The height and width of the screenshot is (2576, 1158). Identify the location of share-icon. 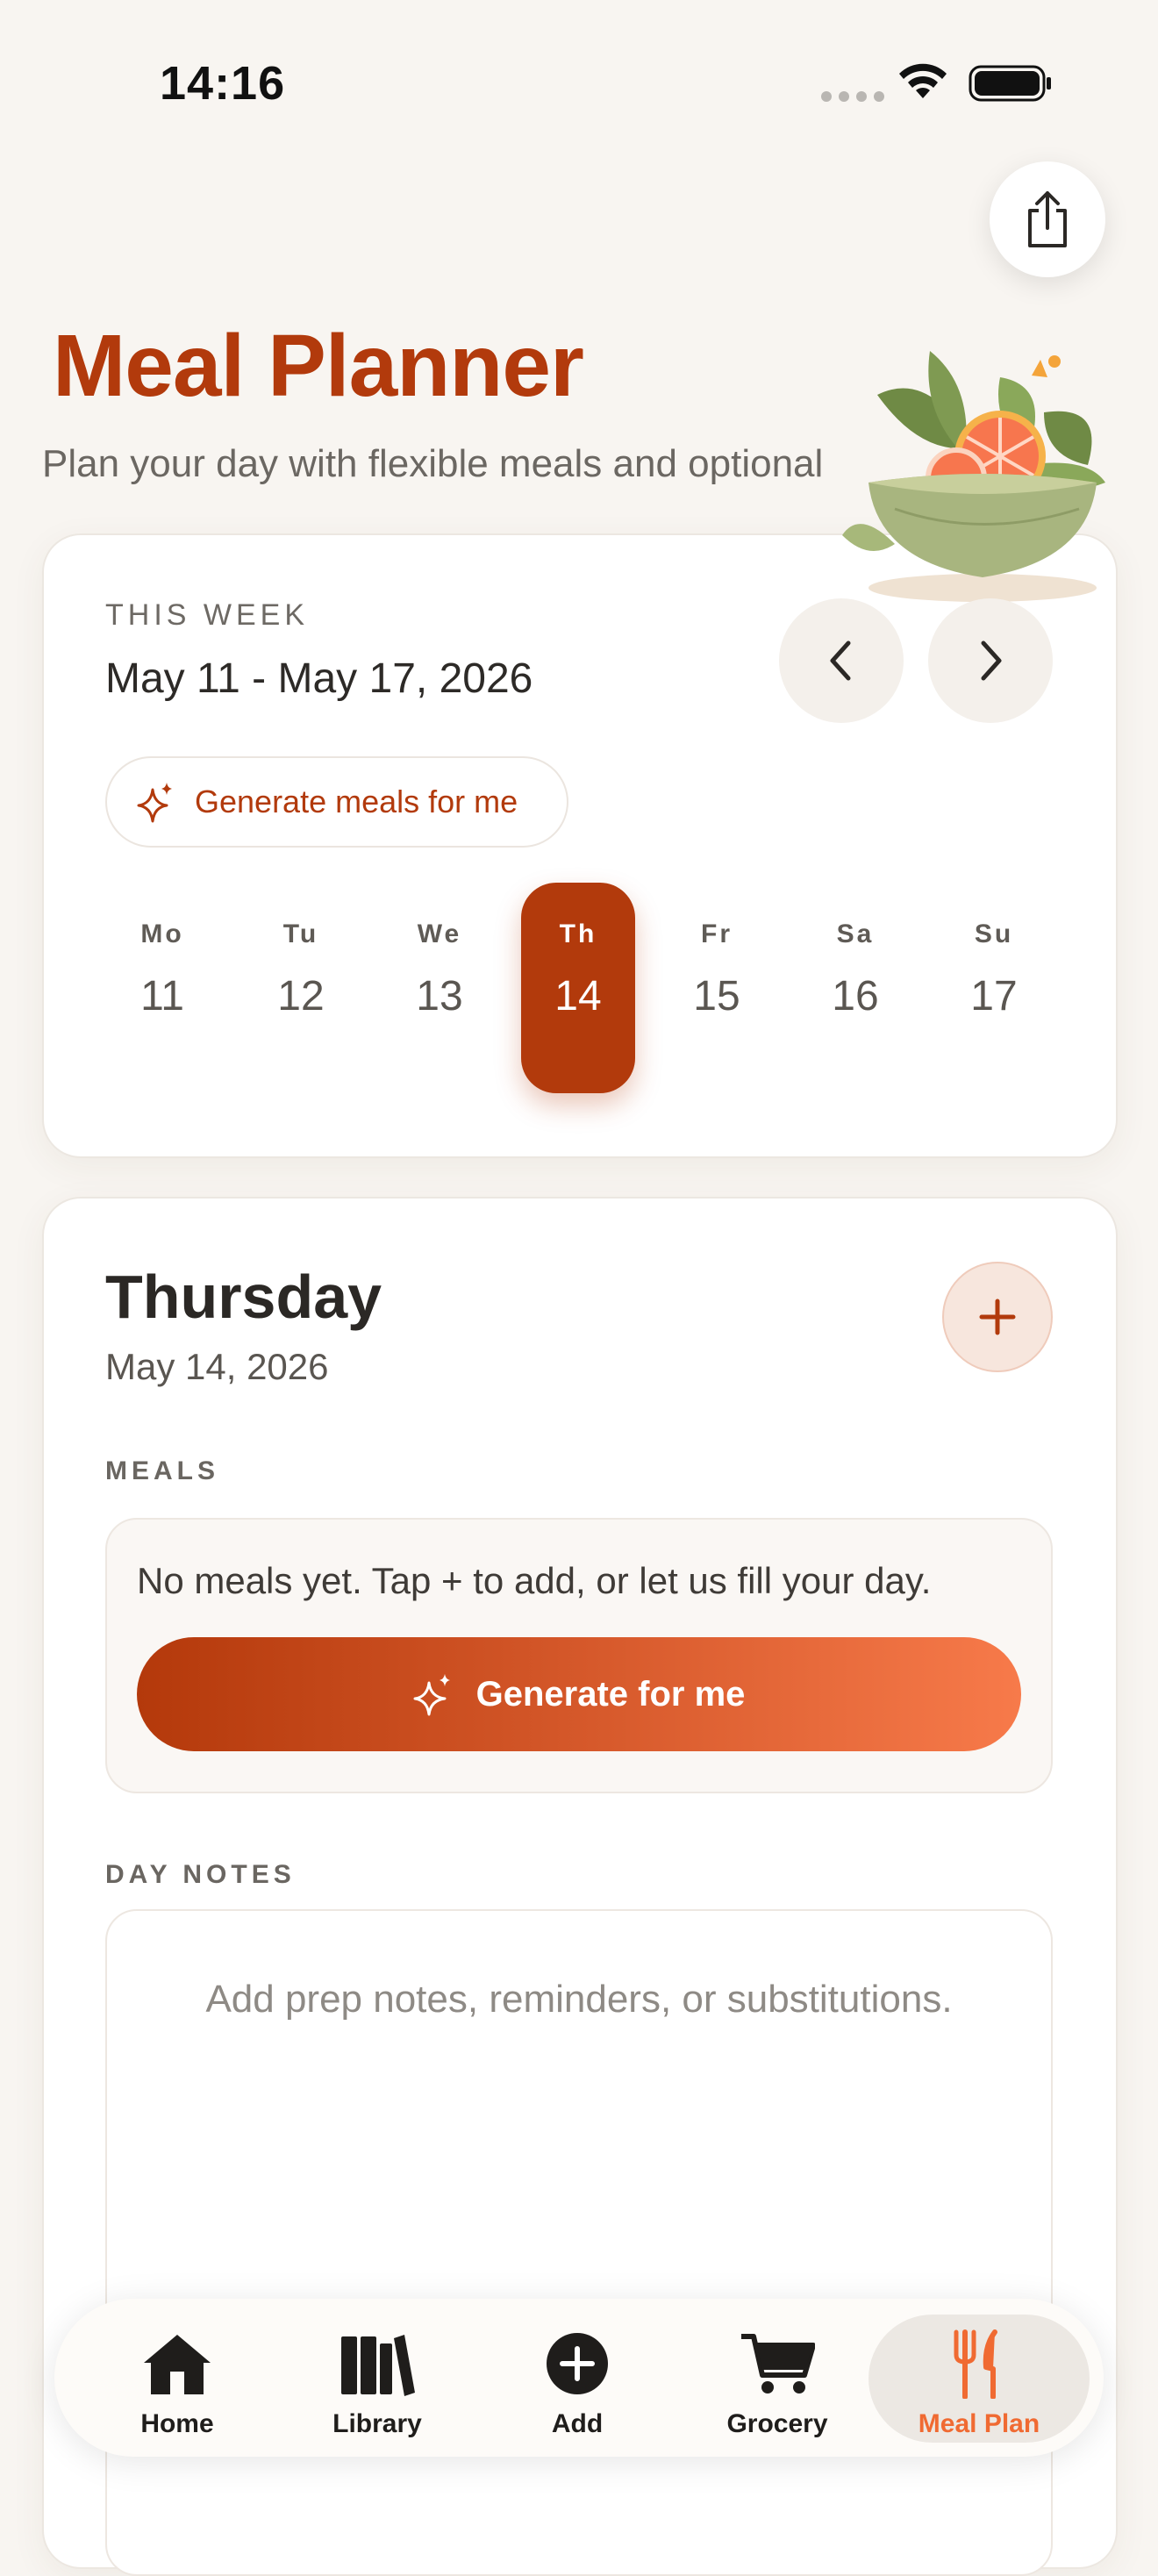
(1047, 219).